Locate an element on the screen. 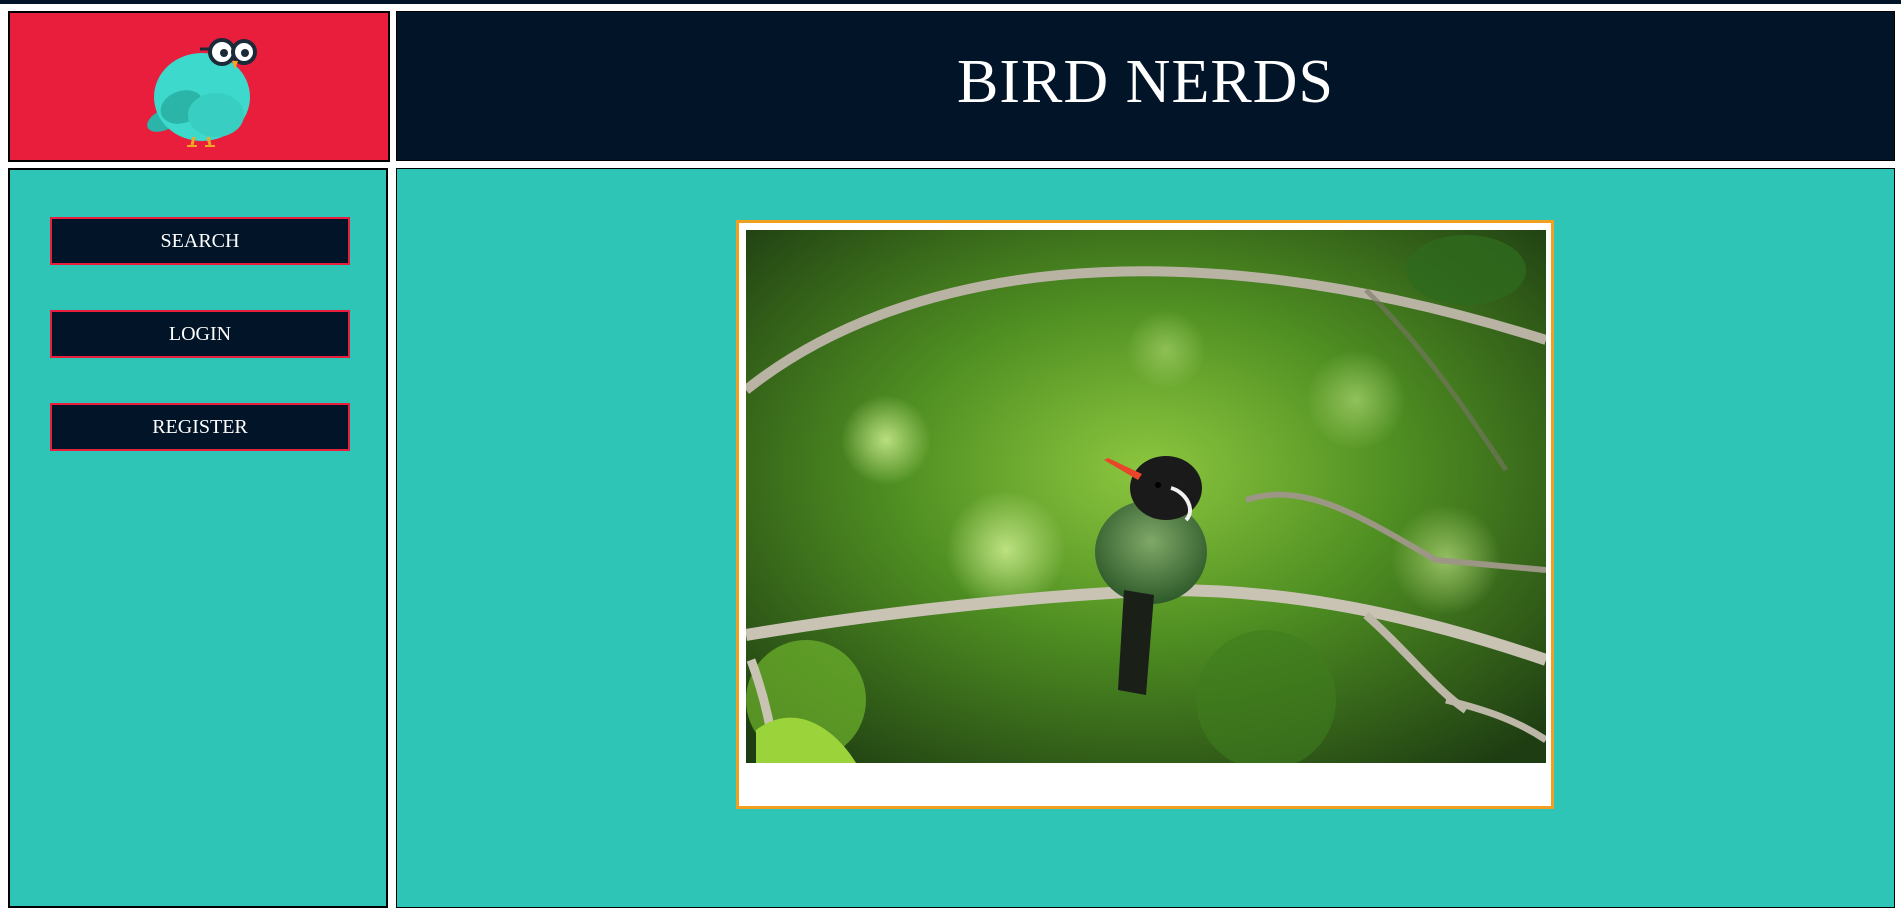  logo-panel is located at coordinates (199, 86).